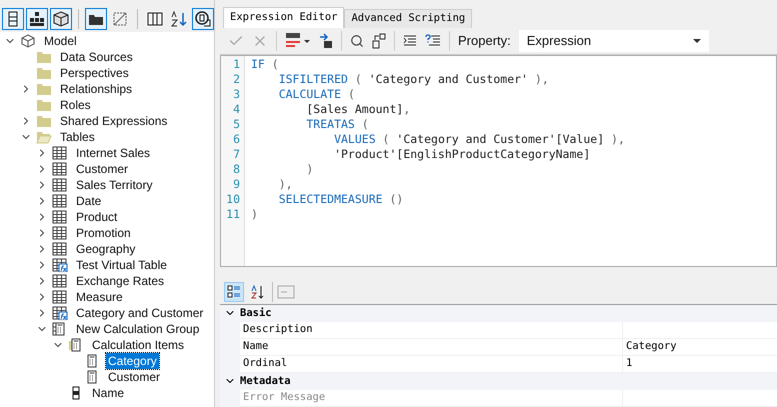  What do you see at coordinates (462, 154) in the screenshot?
I see `code-line: 'Product'[EnglishProductCategoryName]` at bounding box center [462, 154].